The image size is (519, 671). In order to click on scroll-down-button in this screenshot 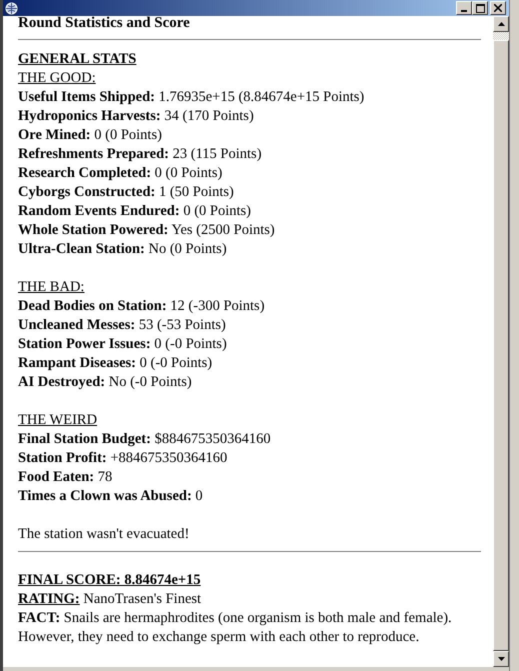, I will do `click(501, 659)`.